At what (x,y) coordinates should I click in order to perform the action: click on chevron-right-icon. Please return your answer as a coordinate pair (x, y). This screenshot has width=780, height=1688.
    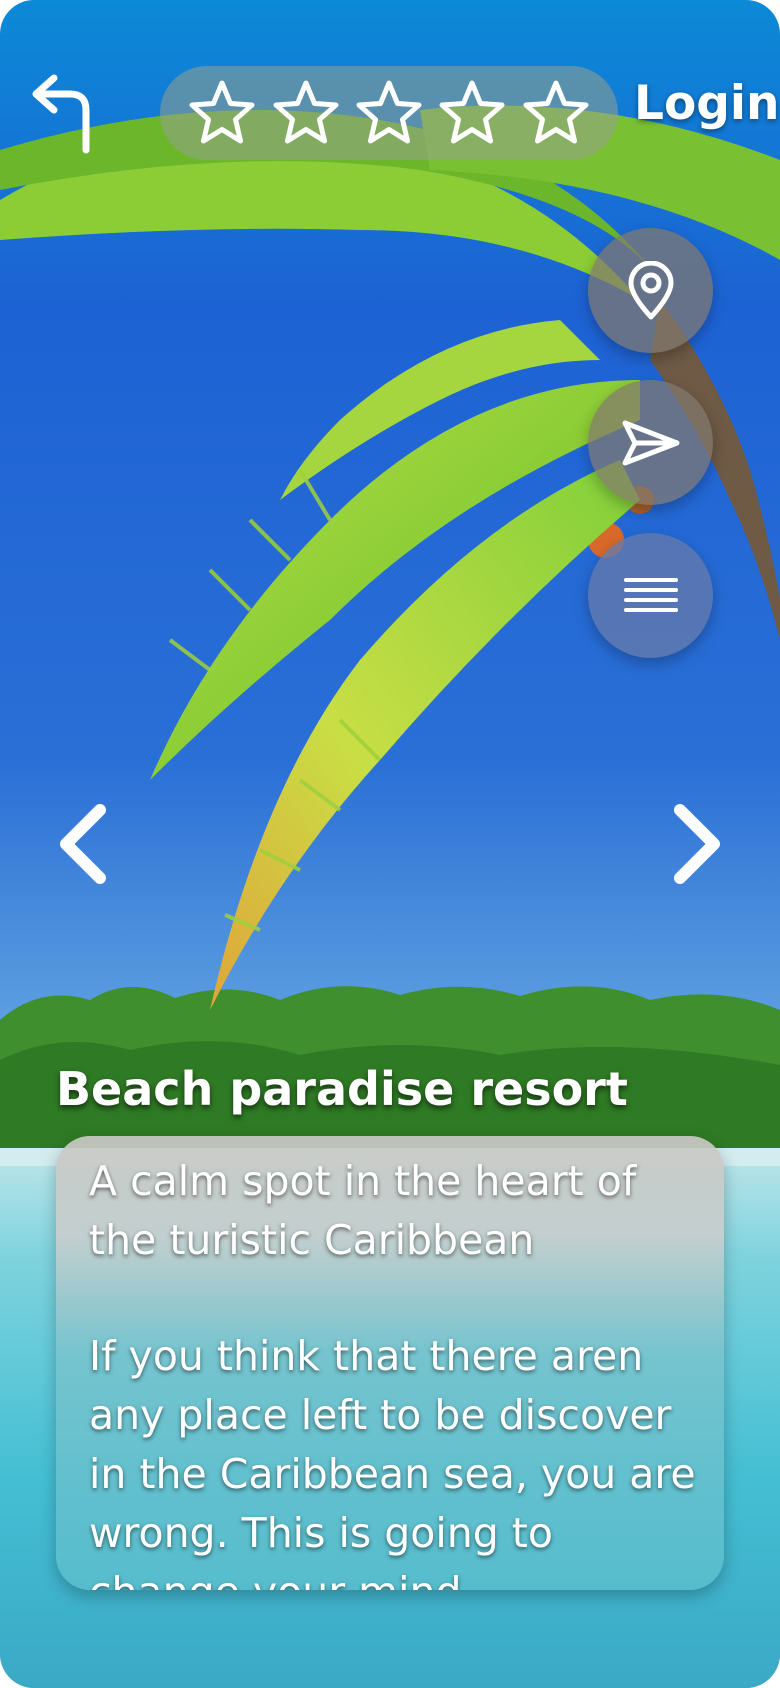
    Looking at the image, I should click on (696, 844).